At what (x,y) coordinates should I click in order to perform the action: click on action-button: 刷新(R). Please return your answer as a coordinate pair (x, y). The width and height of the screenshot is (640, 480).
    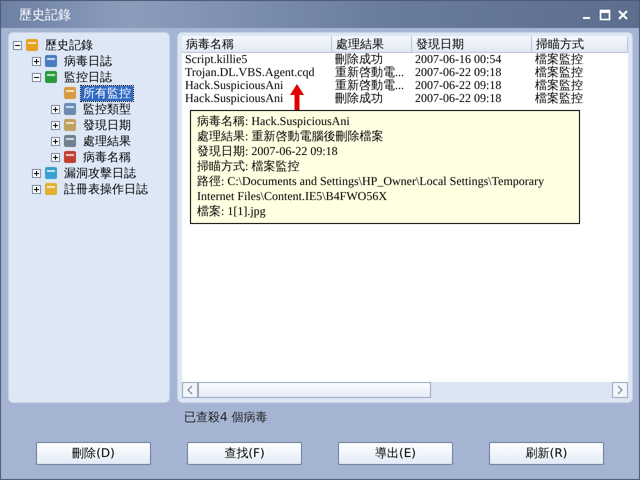
    Looking at the image, I should click on (546, 453).